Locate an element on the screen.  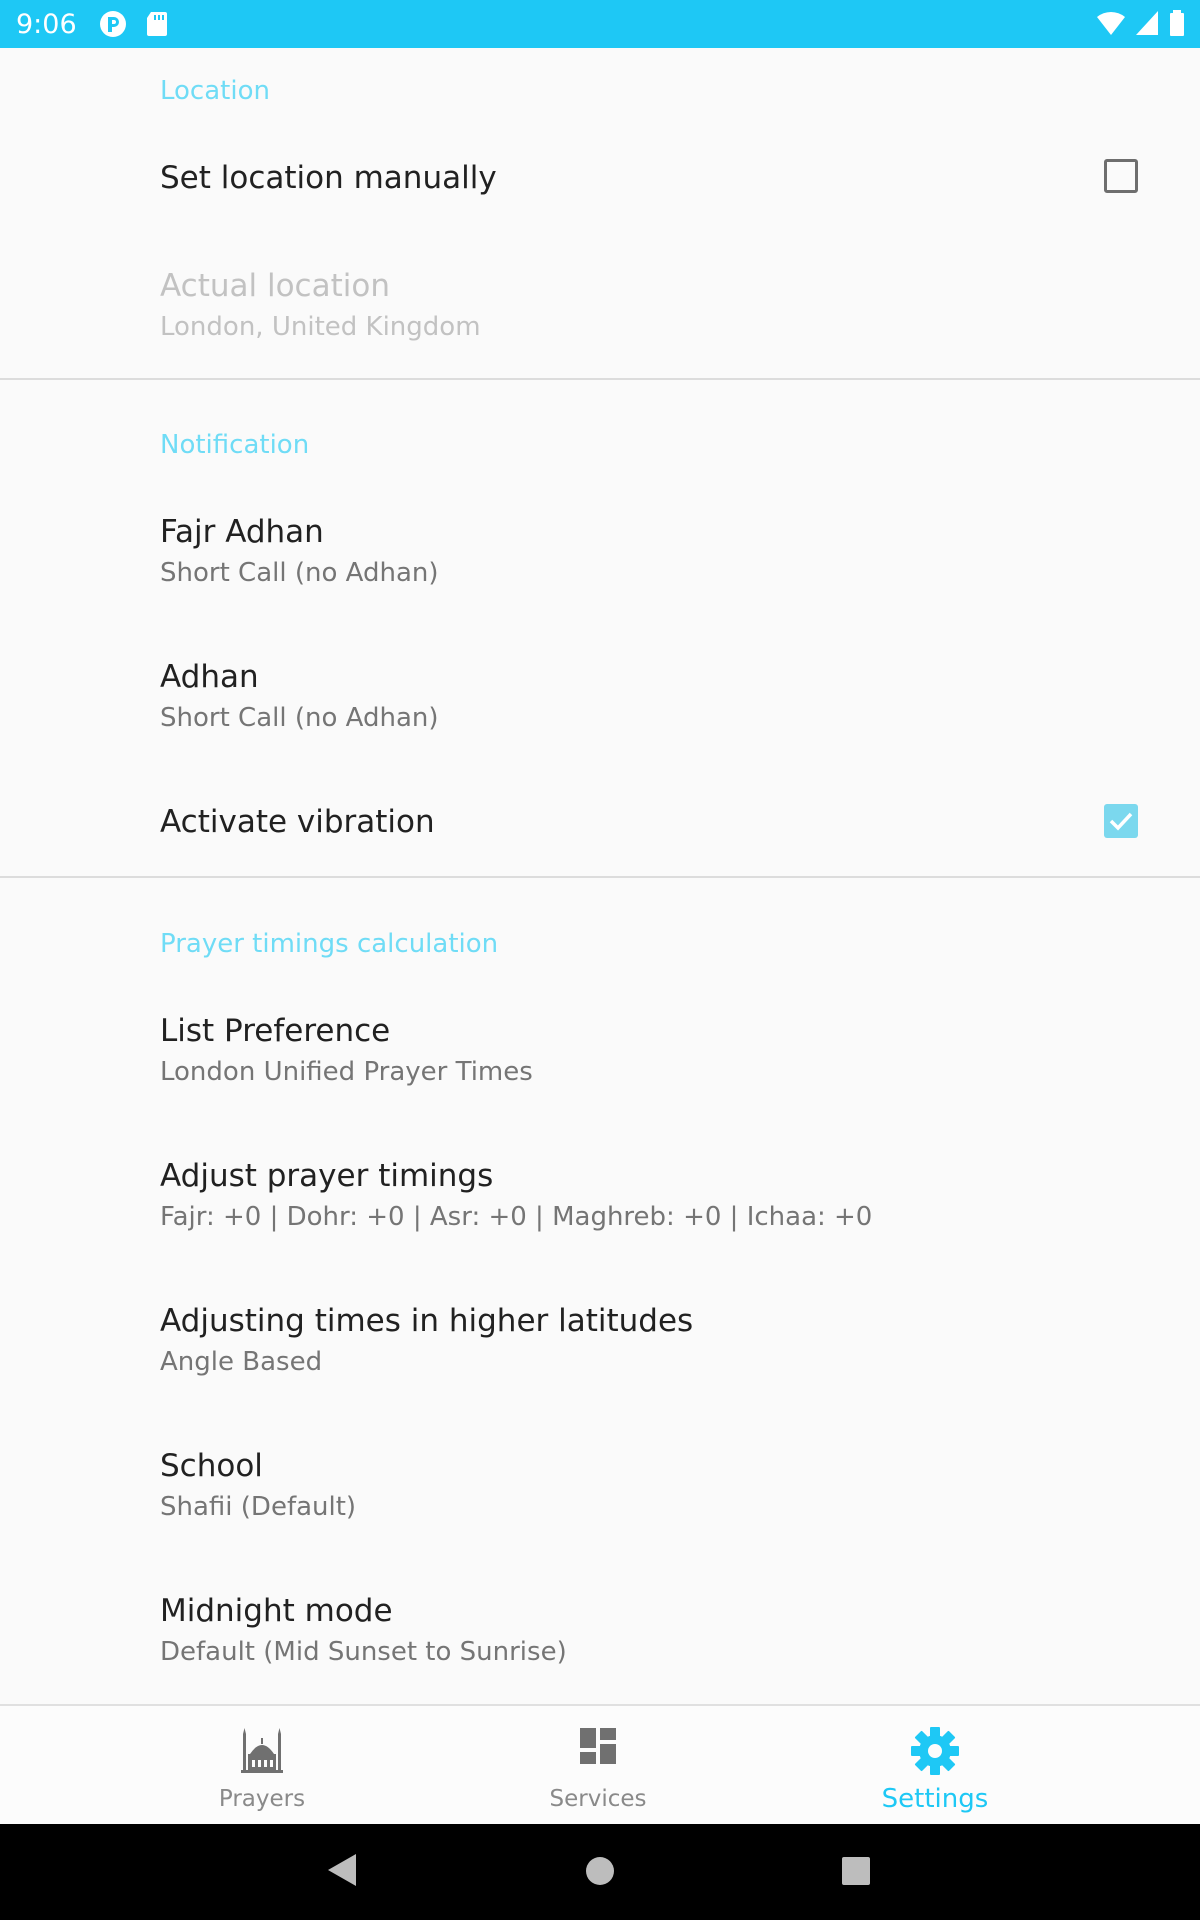
set-location-manually-title: Set location manually is located at coordinates (328, 178).